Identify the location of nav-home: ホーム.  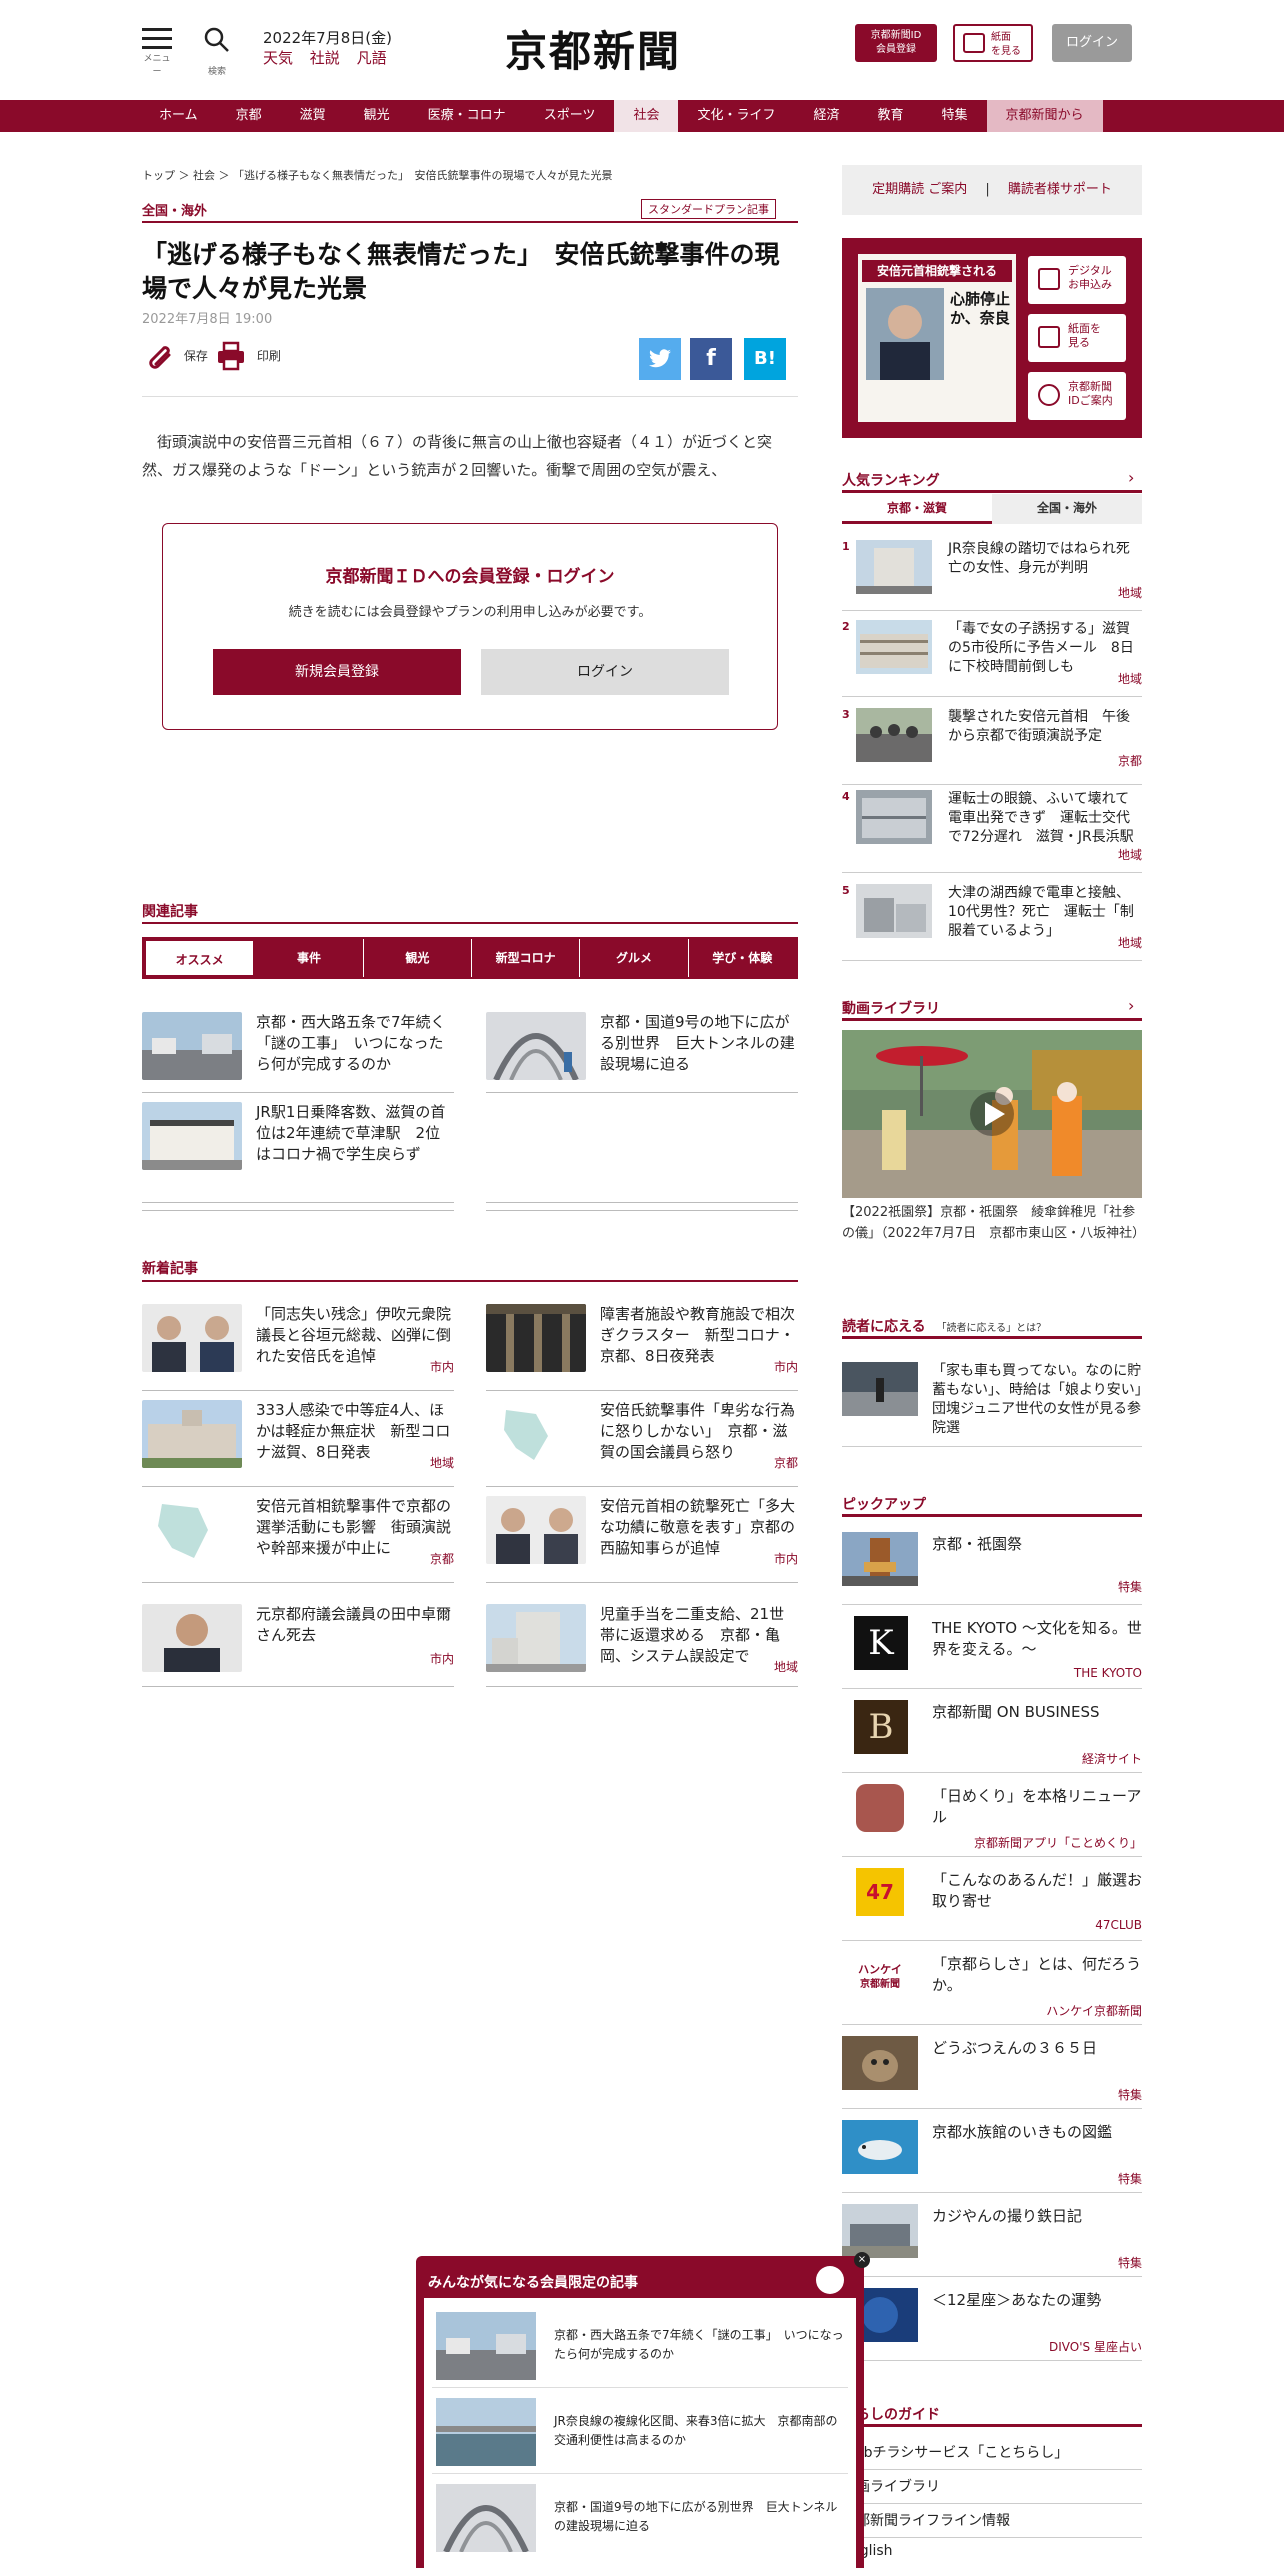
(178, 116).